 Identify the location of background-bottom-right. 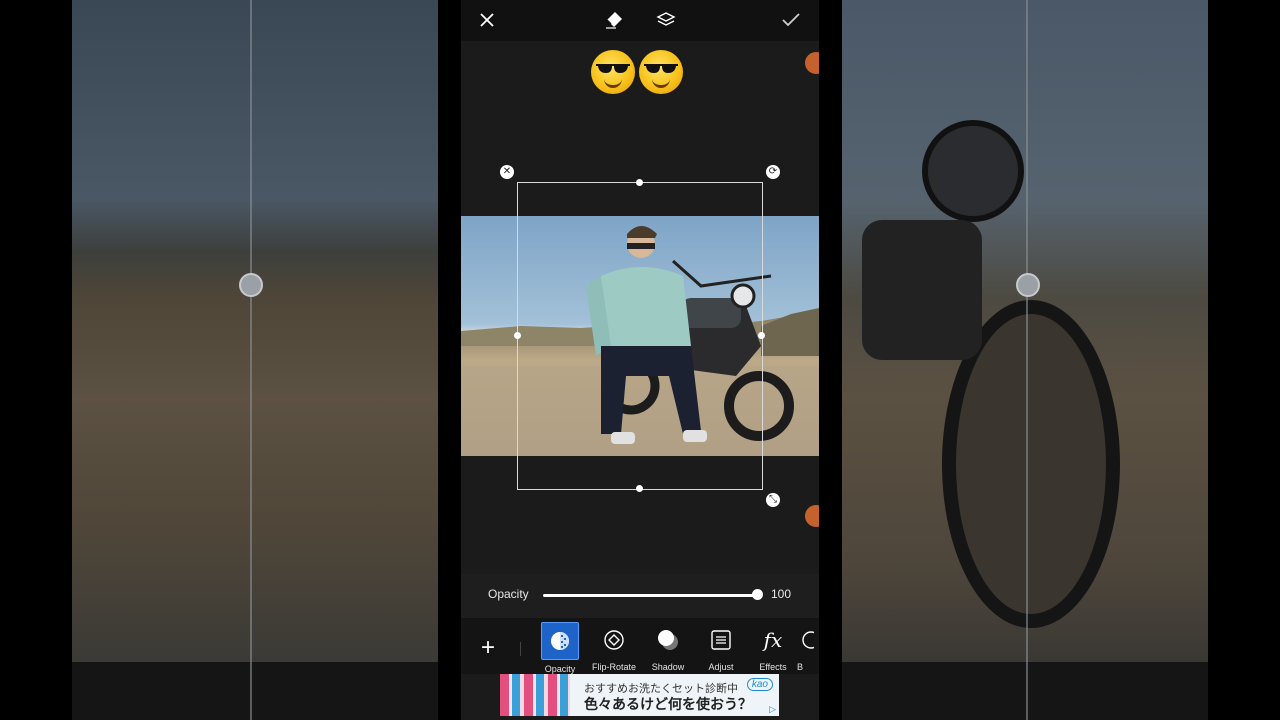
(1025, 691).